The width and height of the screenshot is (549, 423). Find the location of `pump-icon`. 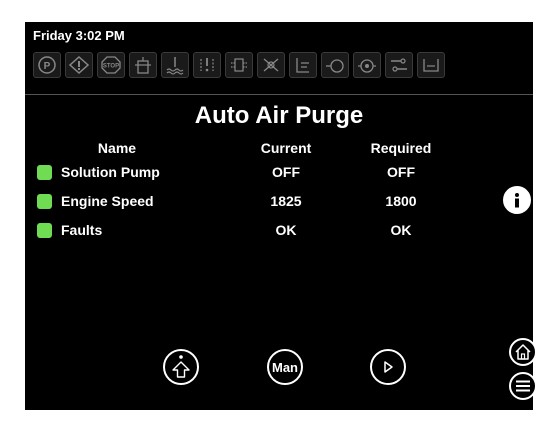

pump-icon is located at coordinates (335, 65).